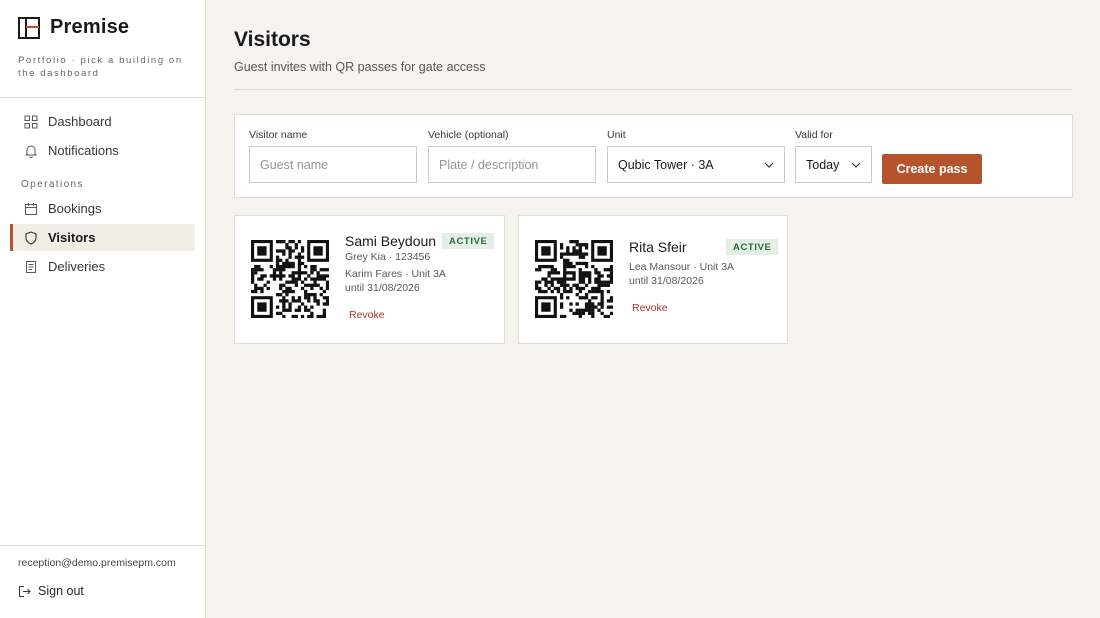  I want to click on grid-icon, so click(31, 121).